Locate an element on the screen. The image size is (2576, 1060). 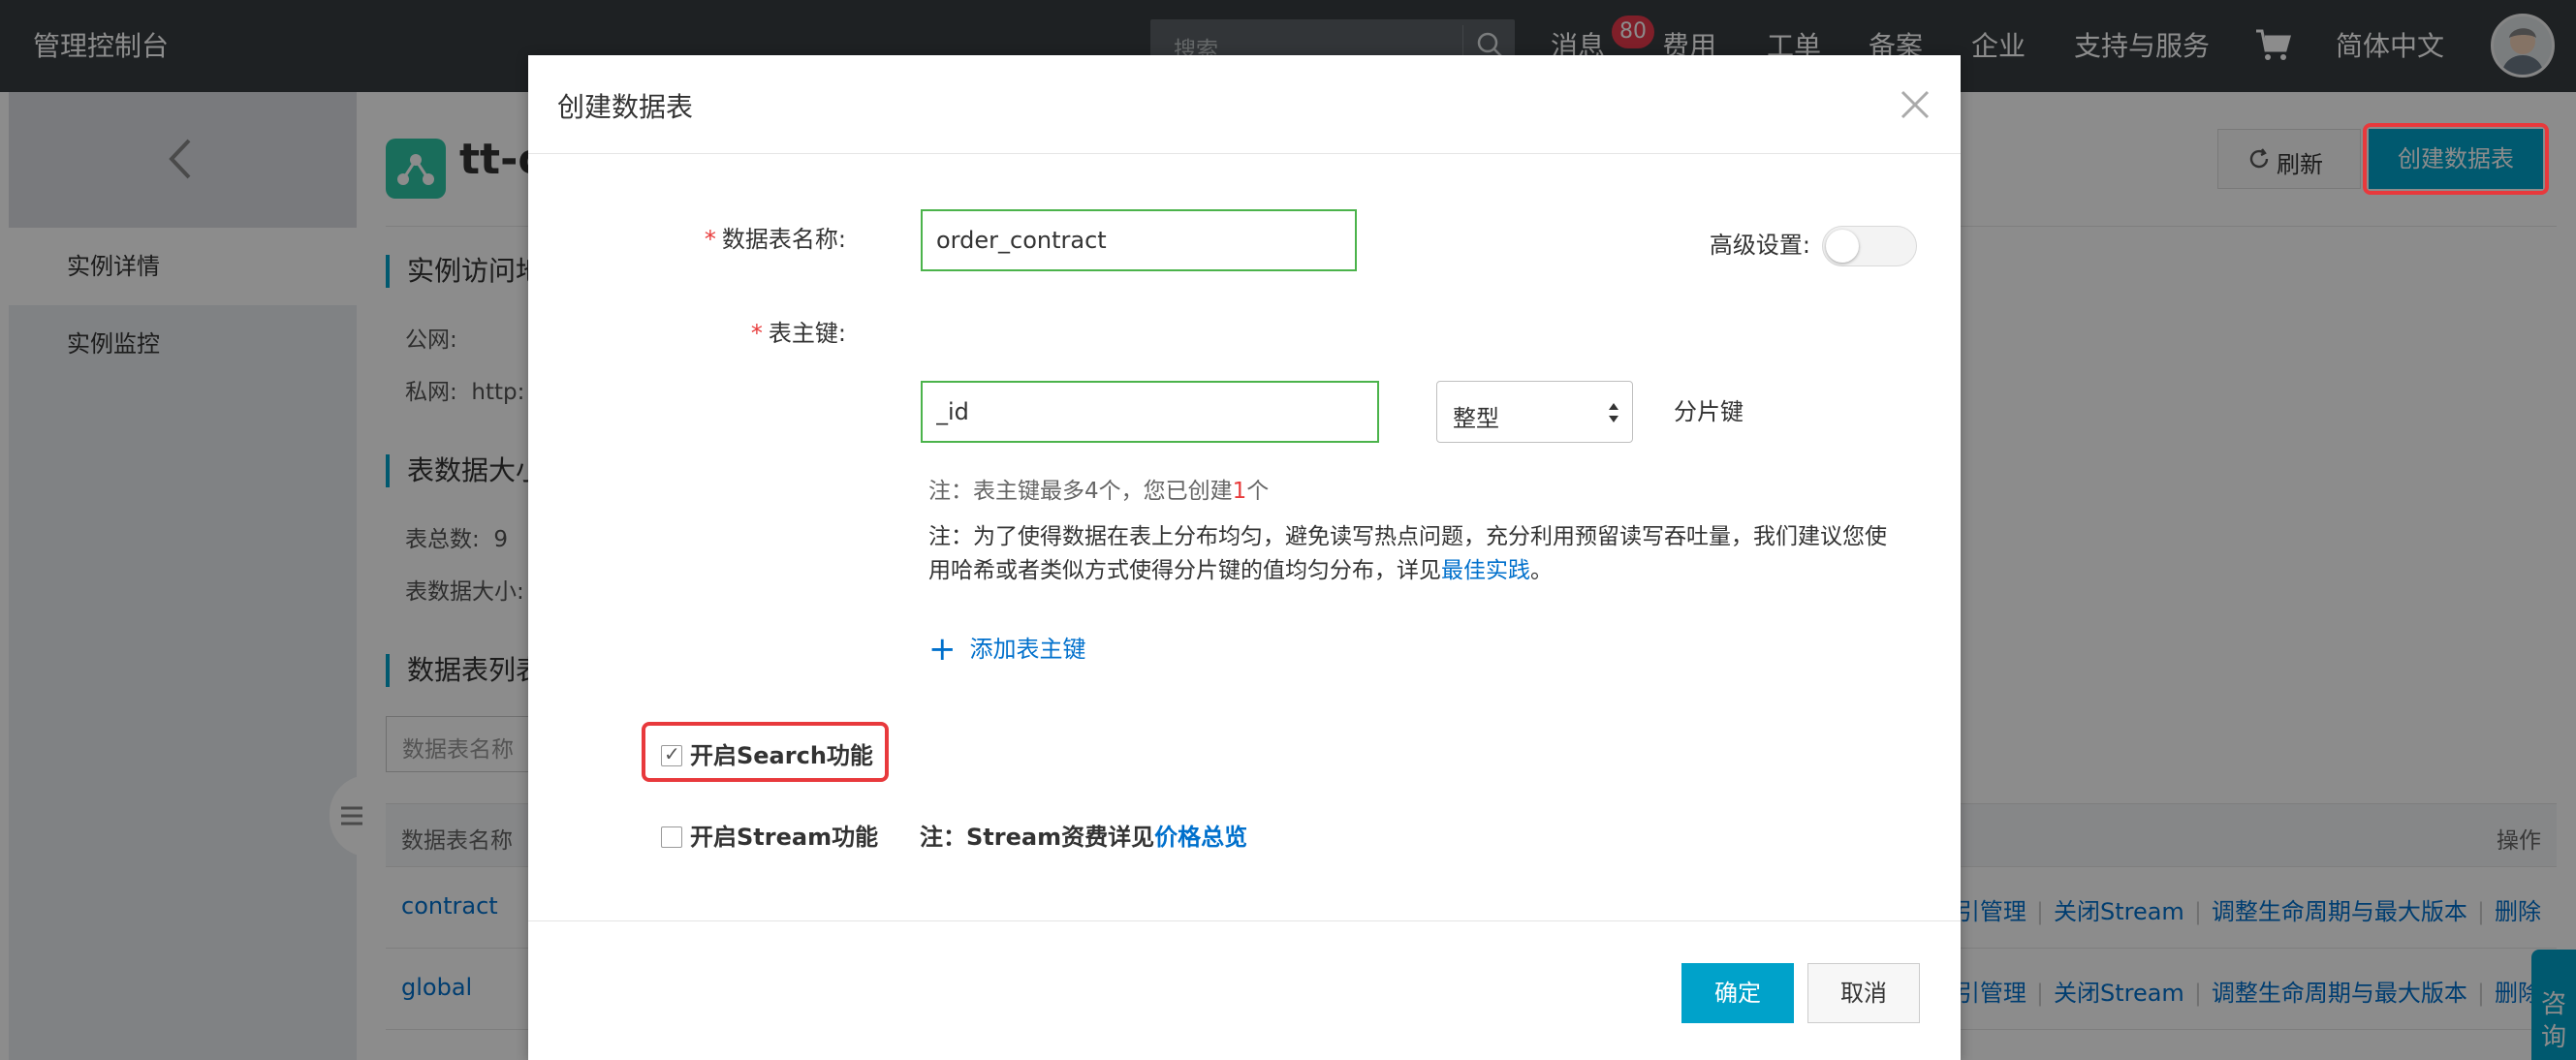
pk-note-prefix: 注：表主键最多4个，您已创建 is located at coordinates (1080, 492).